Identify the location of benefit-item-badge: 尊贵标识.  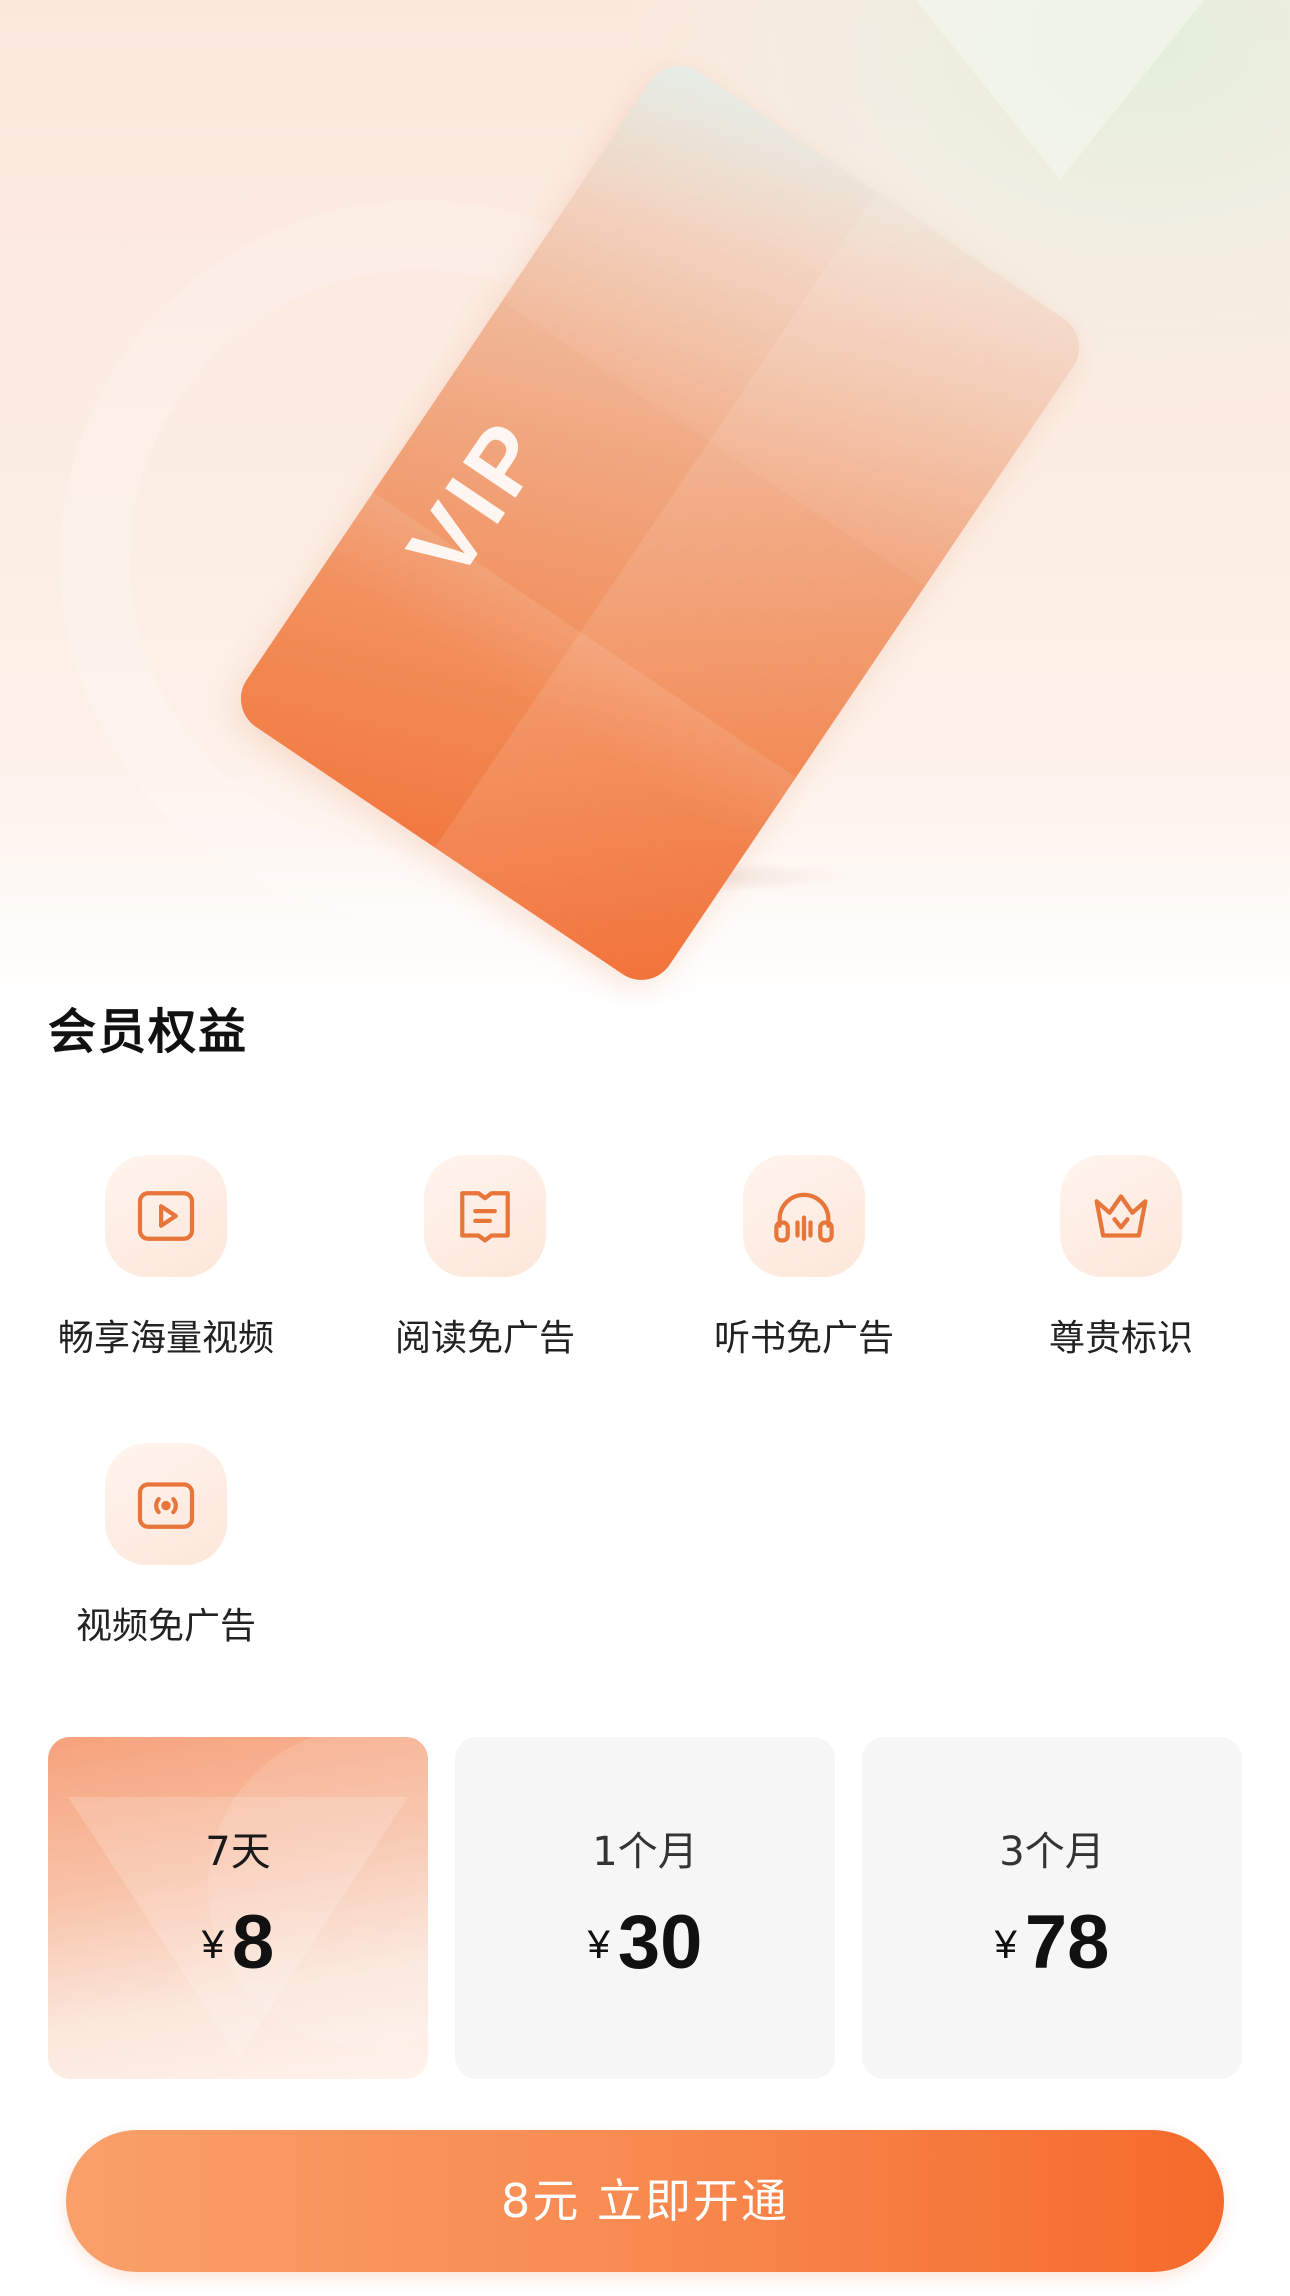
(1121, 1258).